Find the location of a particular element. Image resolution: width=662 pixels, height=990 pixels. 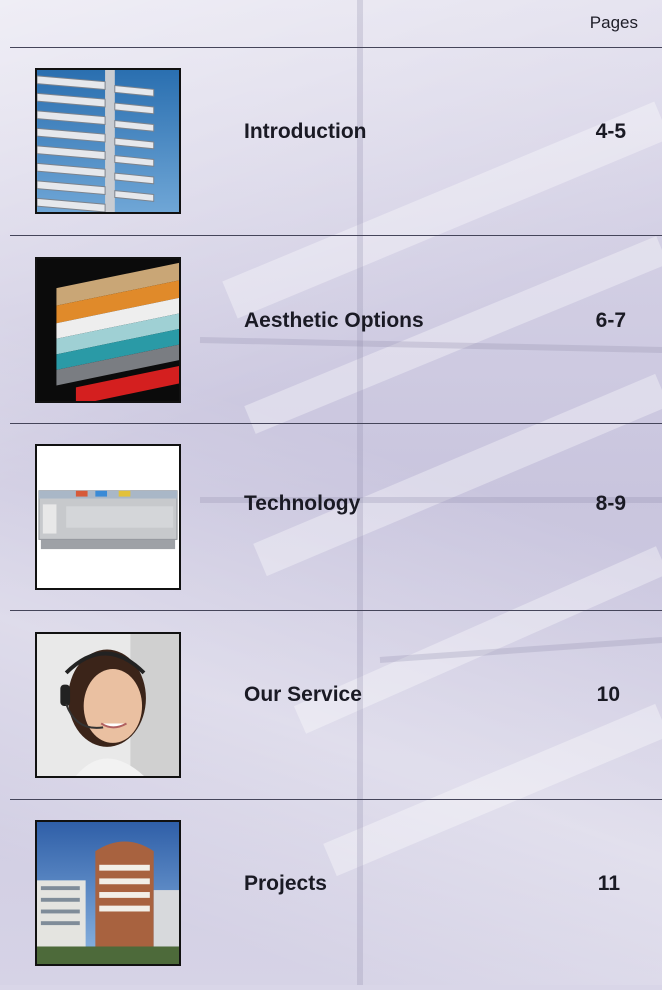

toc-title: Projects is located at coordinates (285, 883).